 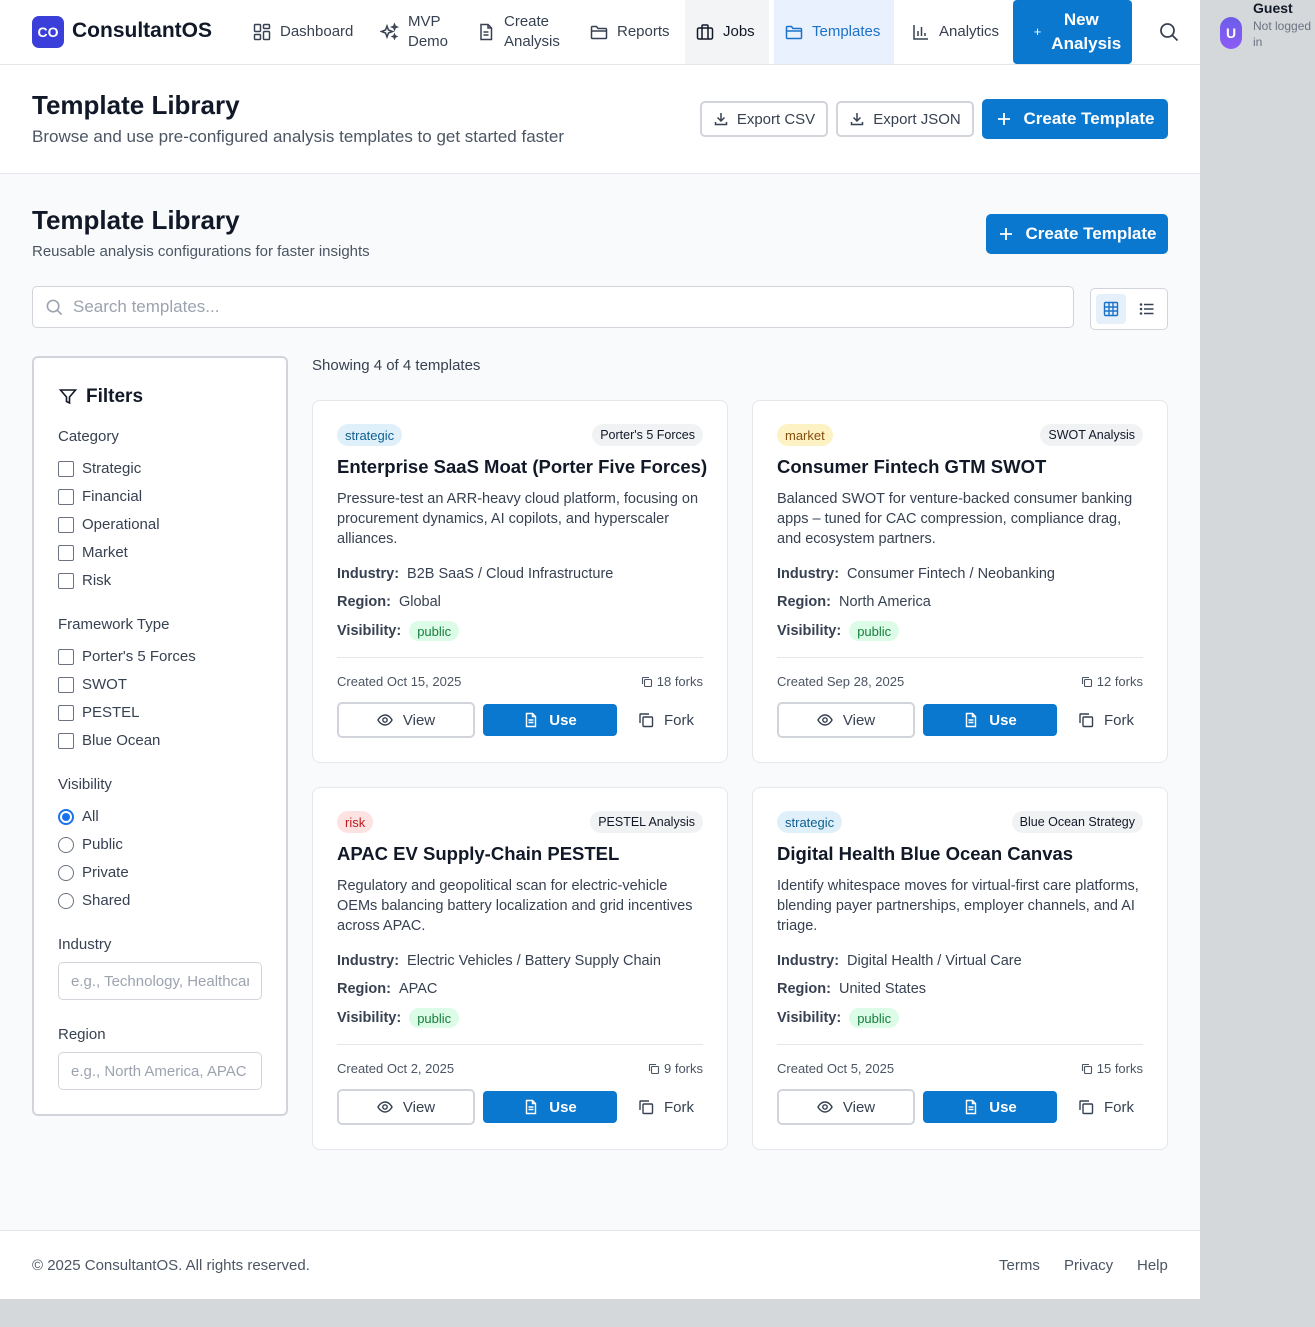 I want to click on grid-view-button, so click(x=1111, y=309).